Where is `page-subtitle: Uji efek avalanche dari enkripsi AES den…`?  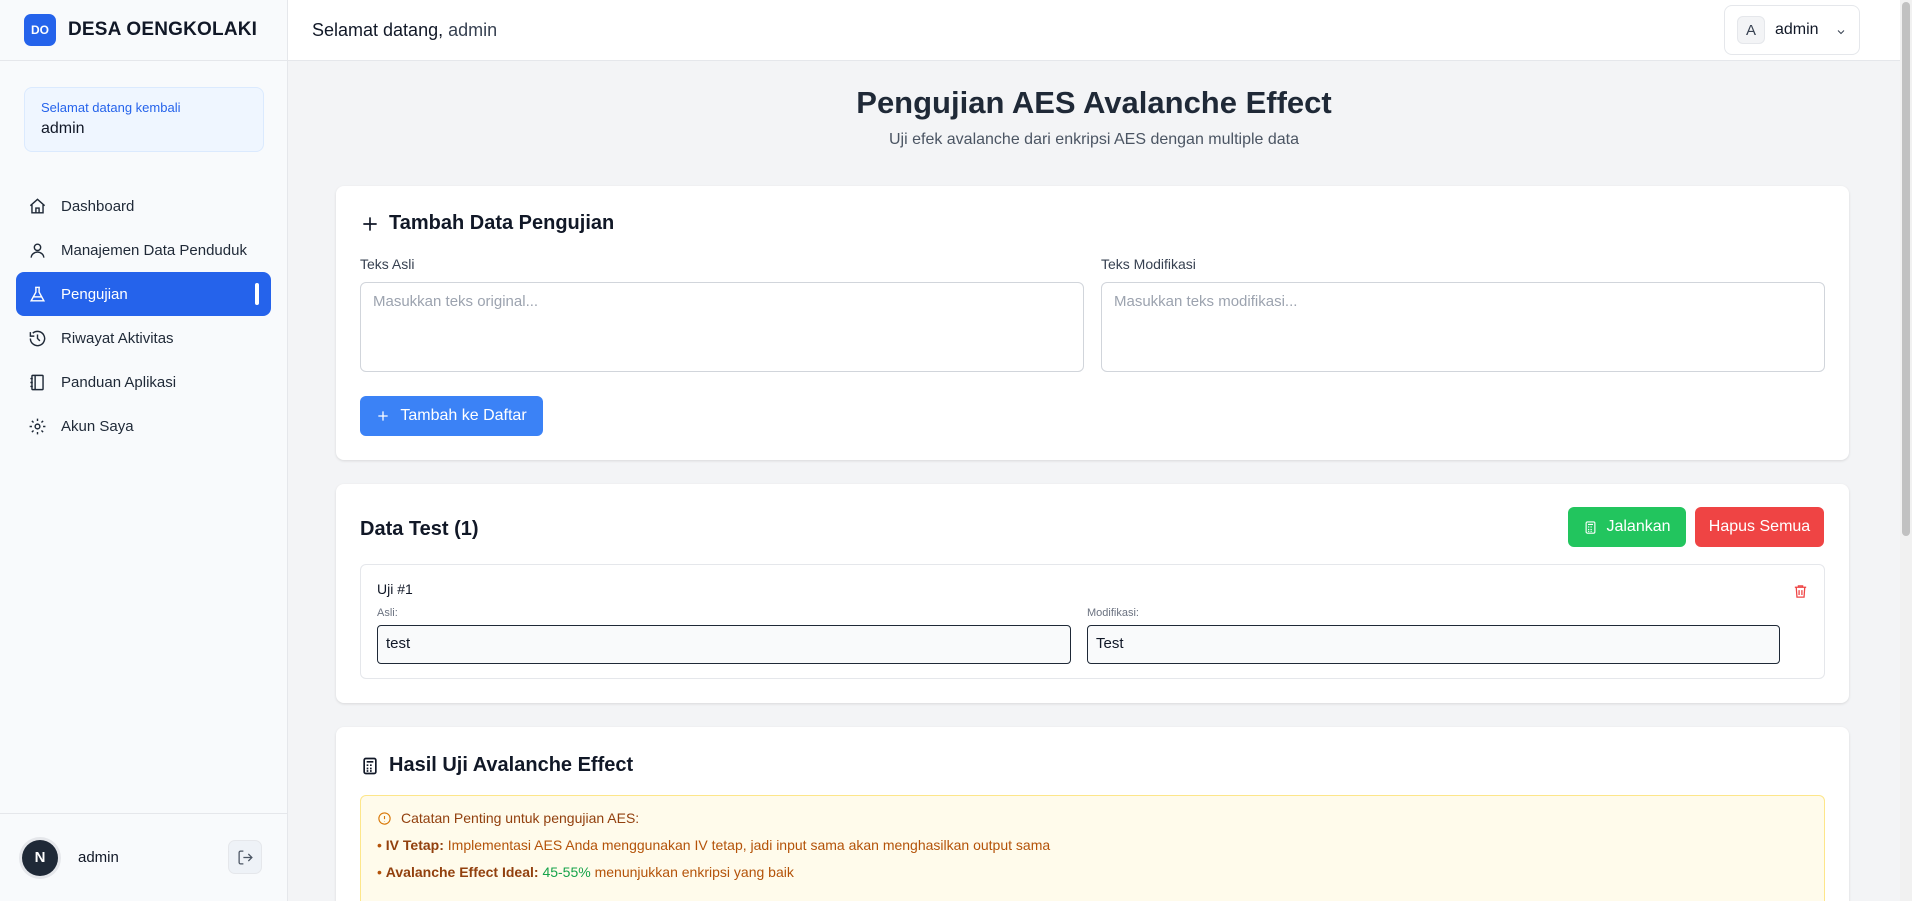
page-subtitle: Uji efek avalanche dari enkripsi AES den… is located at coordinates (1094, 139).